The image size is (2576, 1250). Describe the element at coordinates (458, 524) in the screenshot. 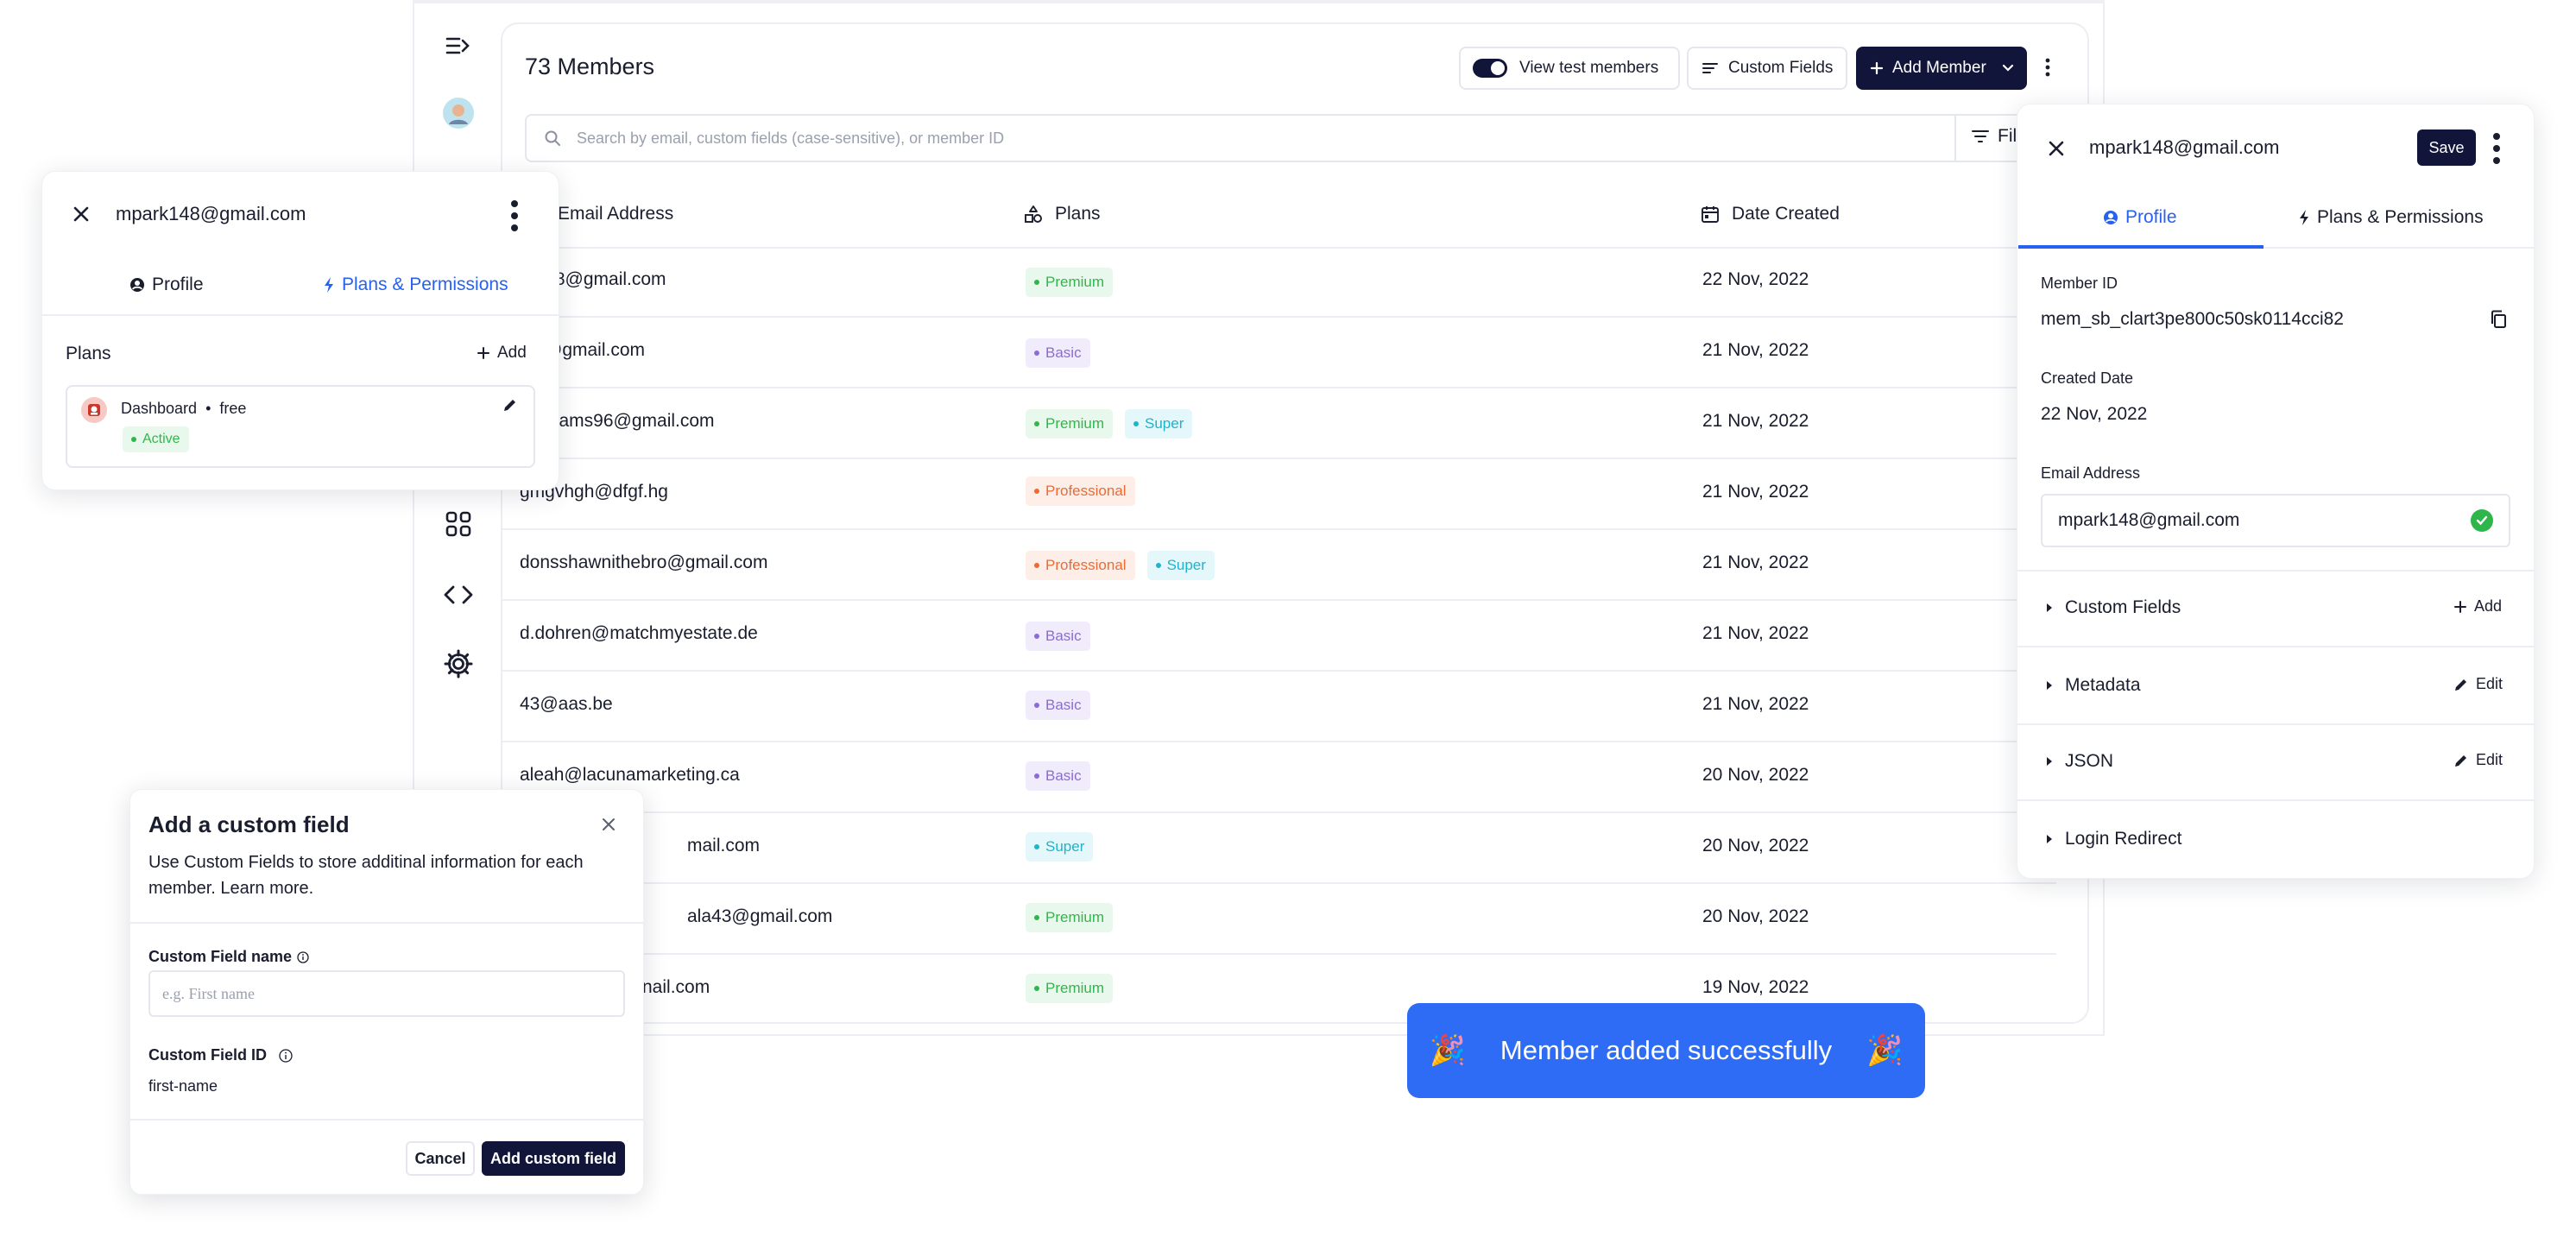

I see `apps-grid-icon` at that location.